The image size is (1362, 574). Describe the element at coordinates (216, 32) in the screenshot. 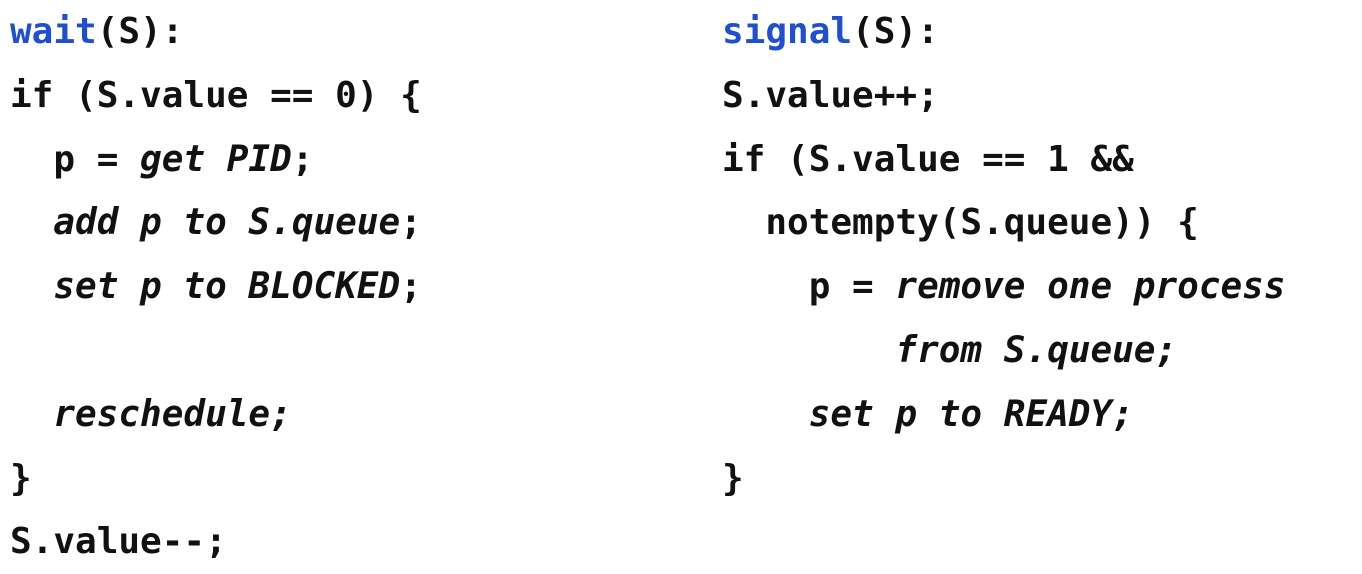

I see `wait-code-line: wait(S):` at that location.